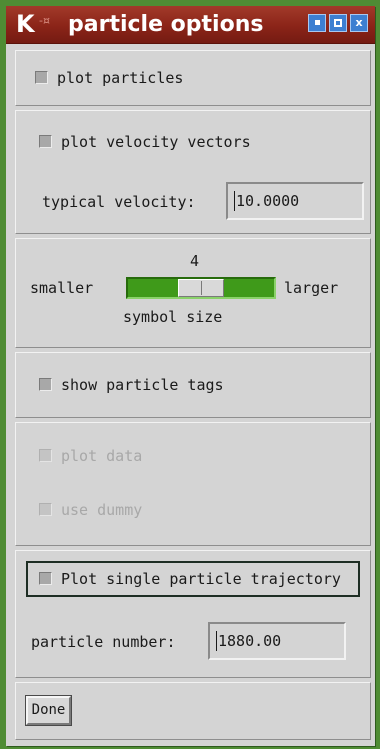 Image resolution: width=380 pixels, height=749 pixels. I want to click on maximize-icon, so click(338, 23).